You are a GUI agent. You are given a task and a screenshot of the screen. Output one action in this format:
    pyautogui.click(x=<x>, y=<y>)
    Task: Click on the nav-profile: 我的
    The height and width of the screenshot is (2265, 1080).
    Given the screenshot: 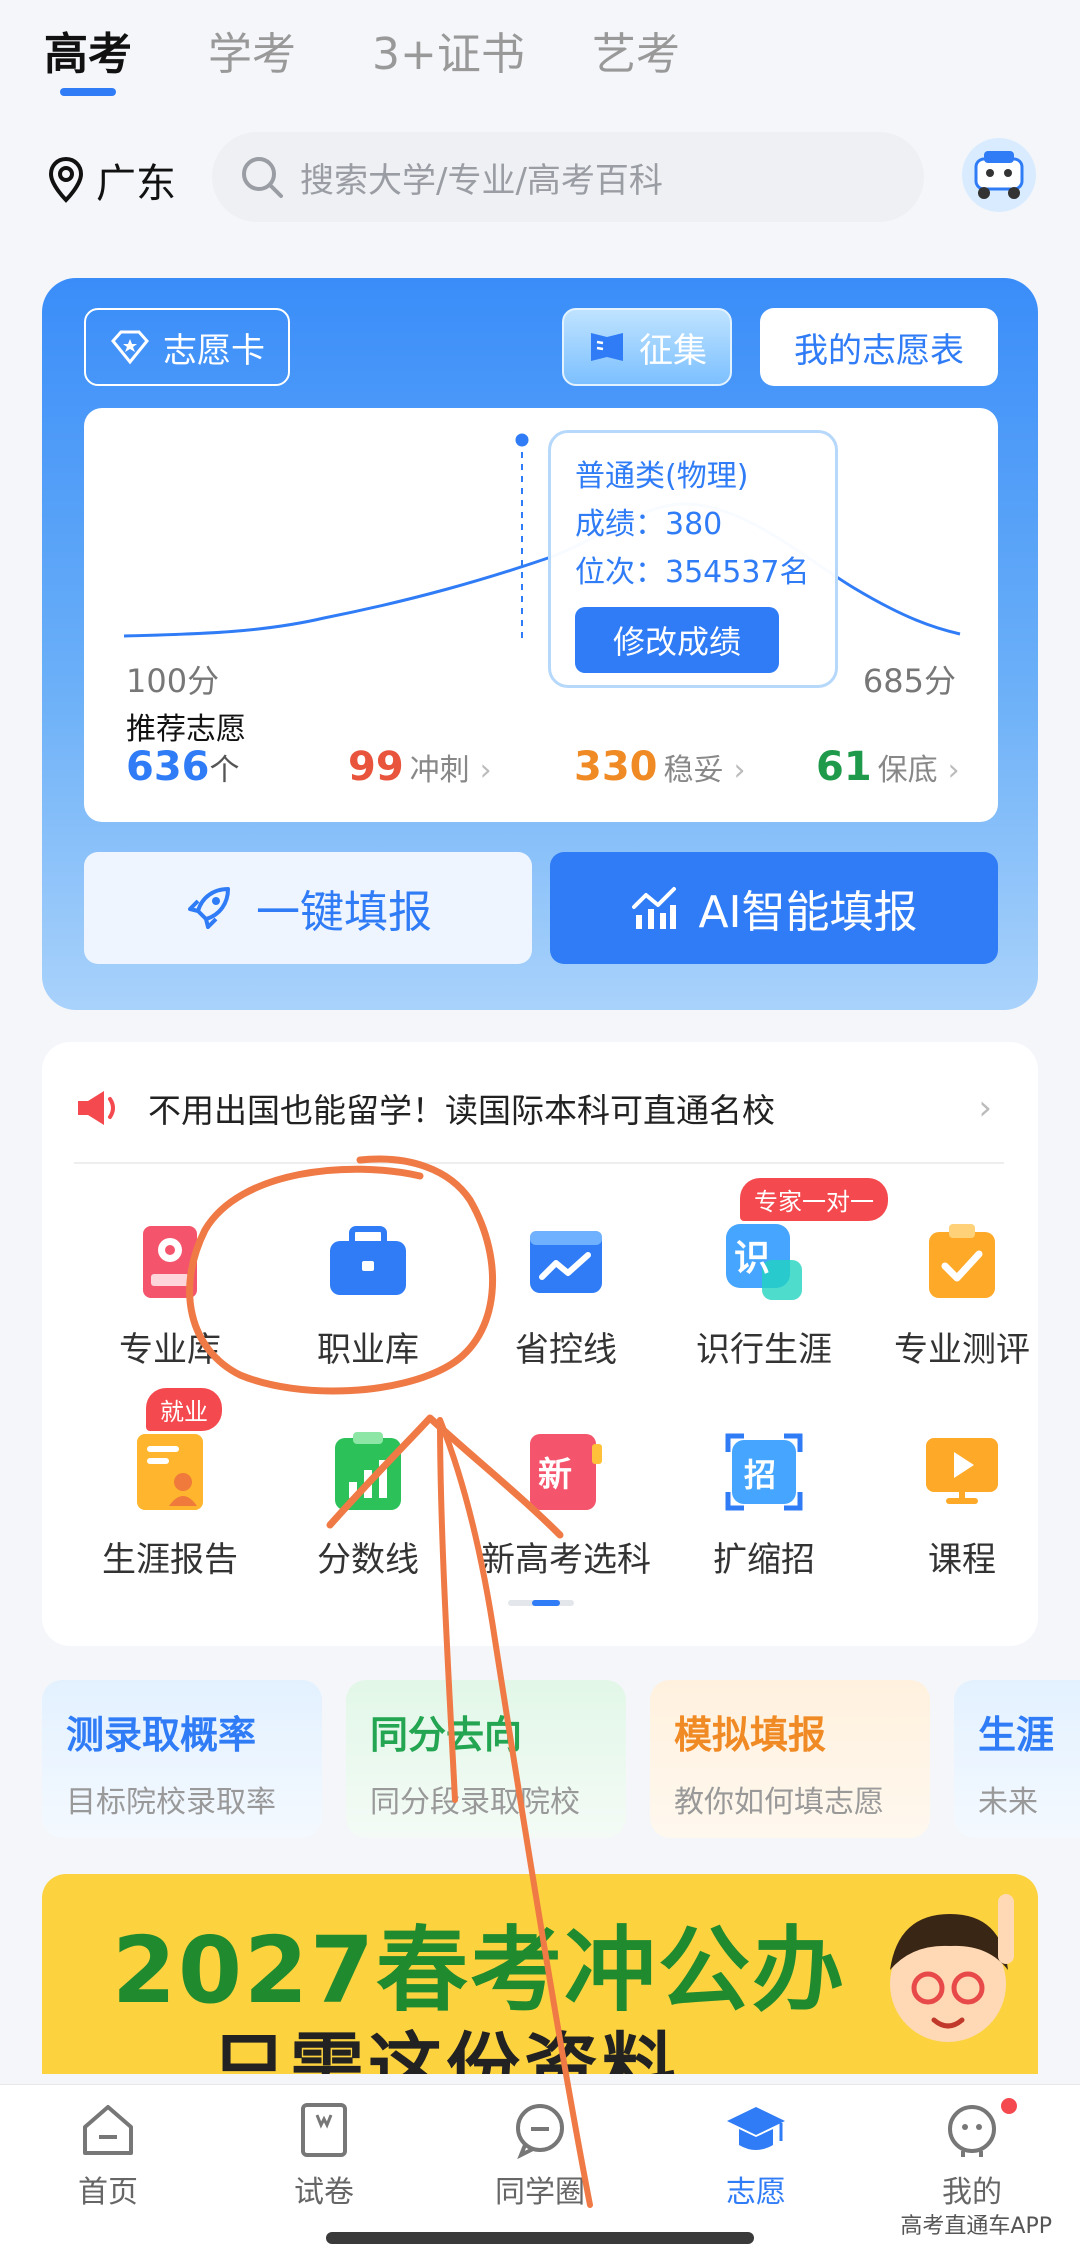 What is the action you would take?
    pyautogui.click(x=972, y=2153)
    